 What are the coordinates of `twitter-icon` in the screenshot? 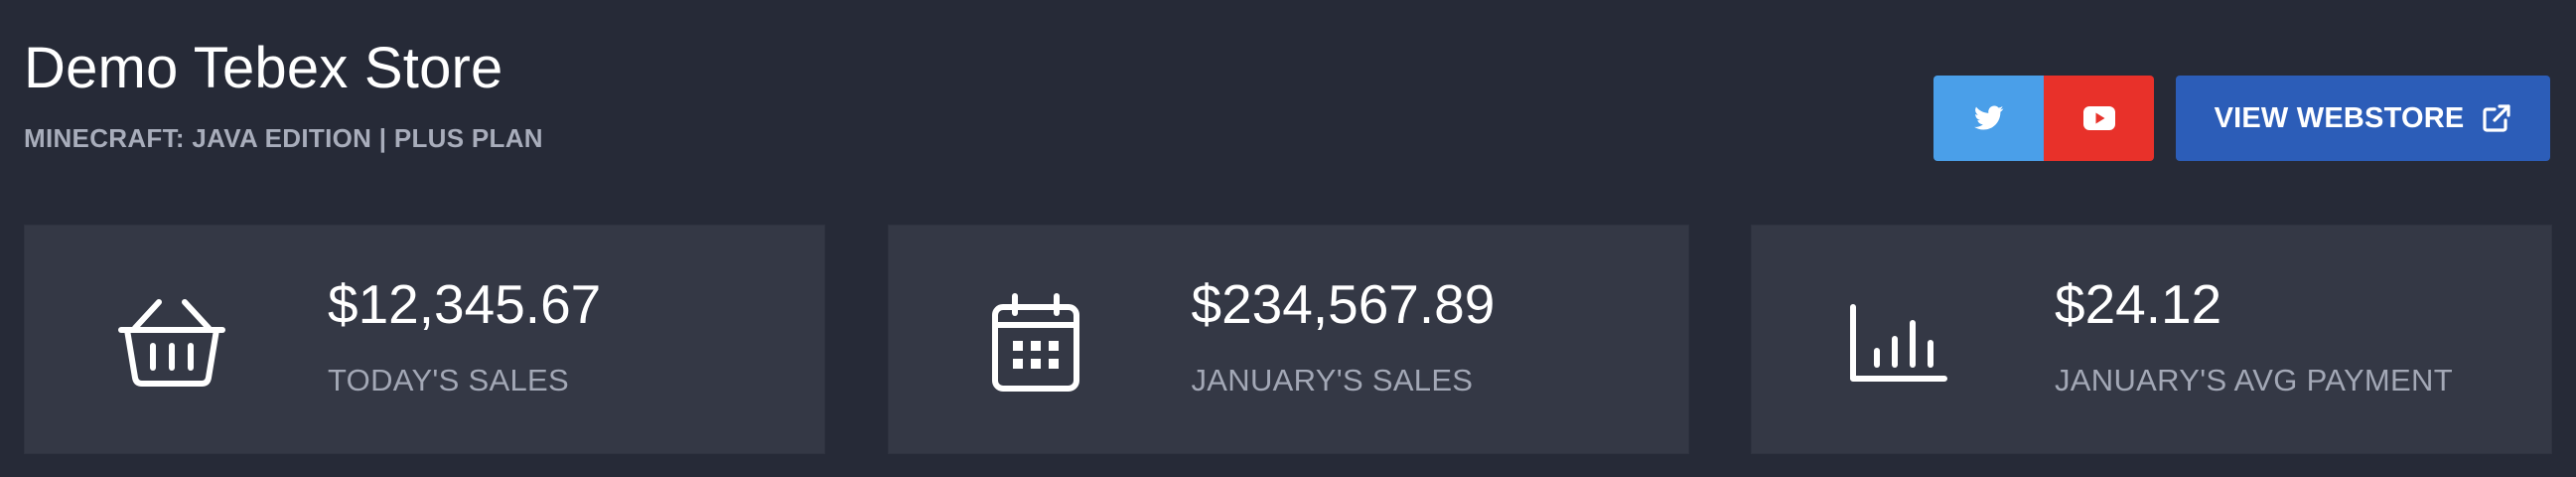 It's located at (1989, 118).